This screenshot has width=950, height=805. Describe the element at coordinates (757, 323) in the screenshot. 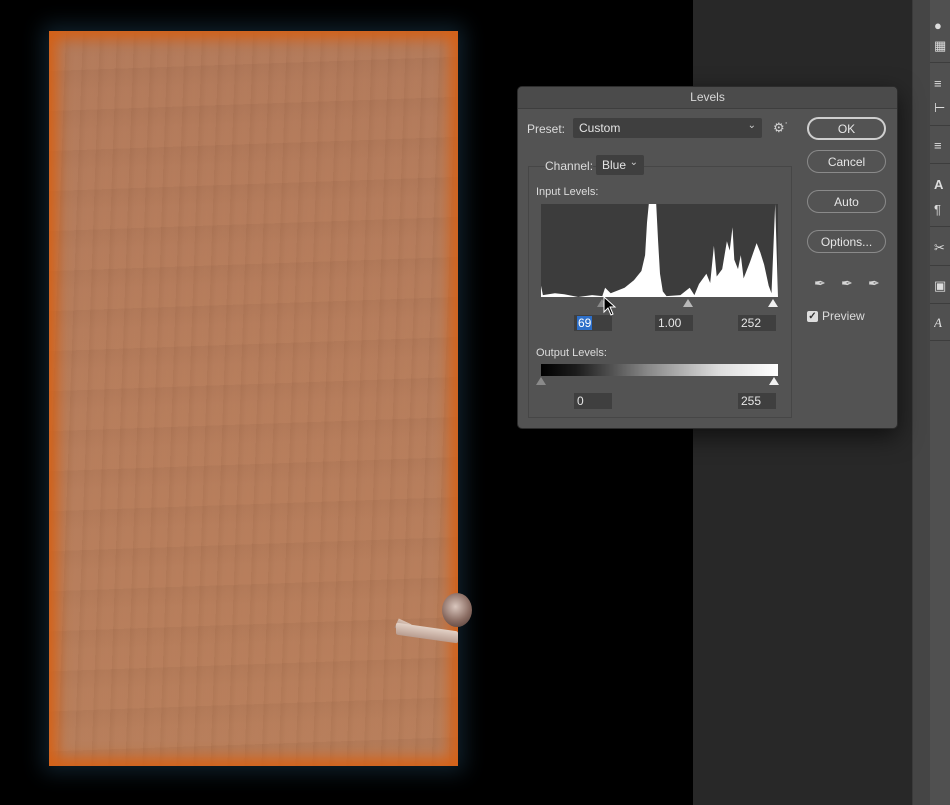

I see `input-white-field: 252` at that location.